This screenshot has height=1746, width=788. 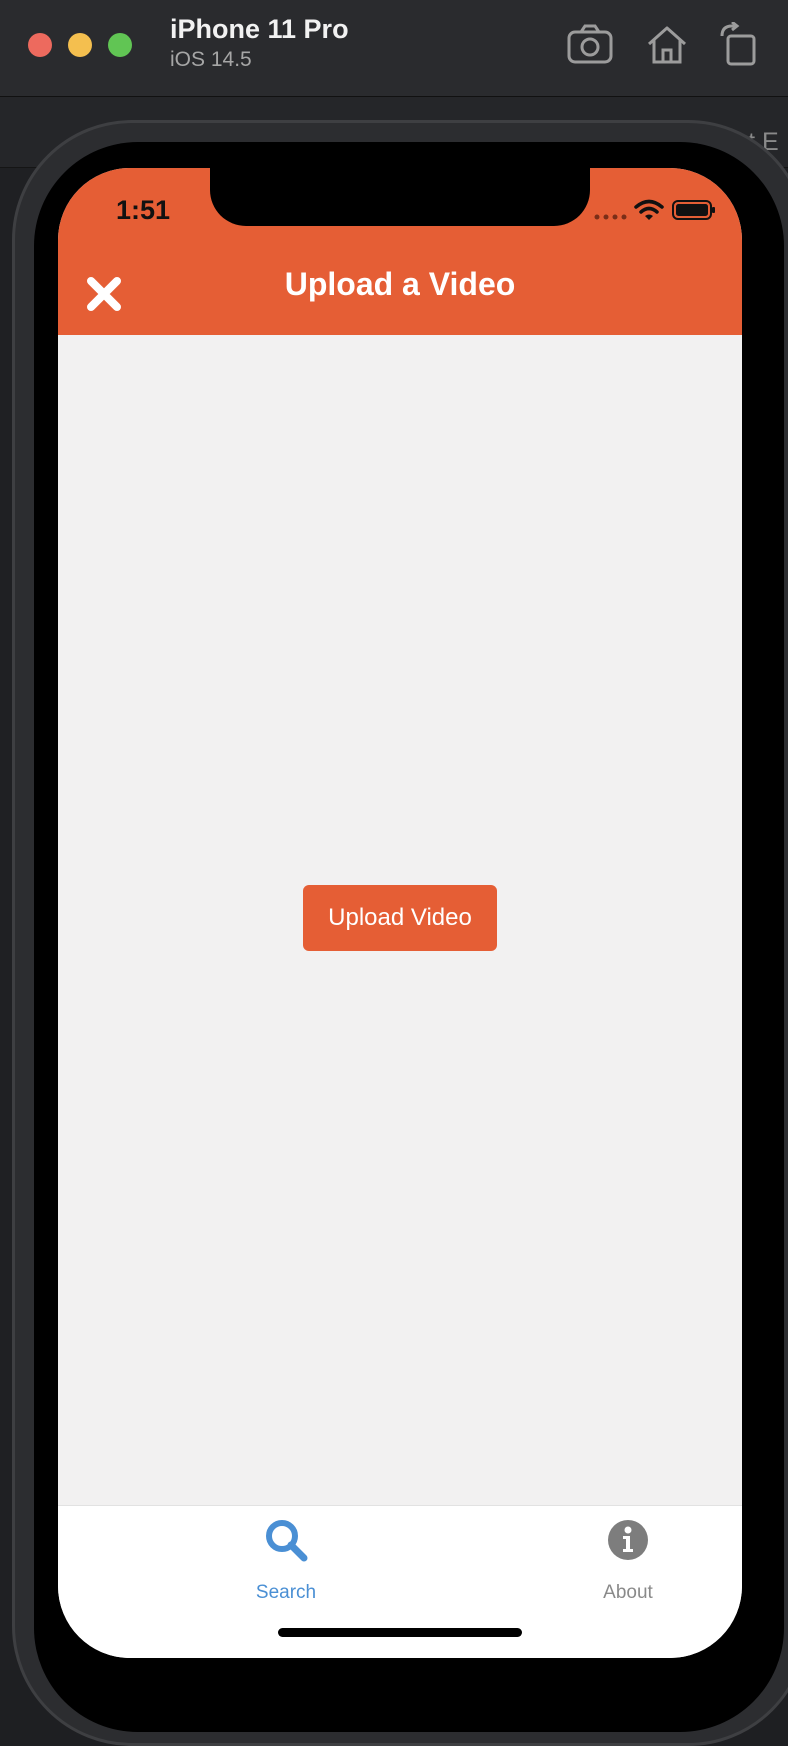 I want to click on tab-search: Search, so click(x=286, y=1561).